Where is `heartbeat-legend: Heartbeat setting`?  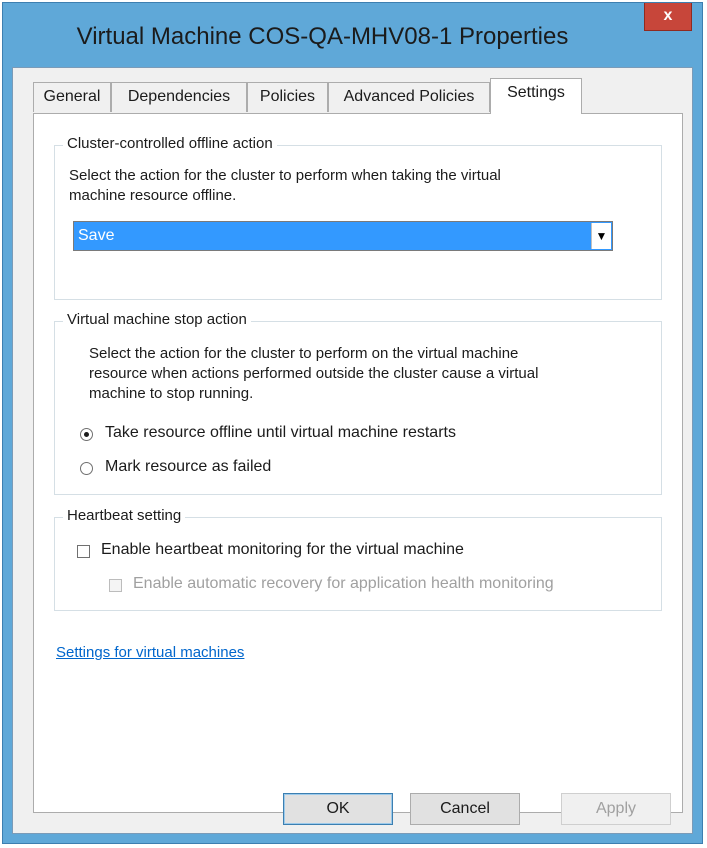 heartbeat-legend: Heartbeat setting is located at coordinates (124, 515).